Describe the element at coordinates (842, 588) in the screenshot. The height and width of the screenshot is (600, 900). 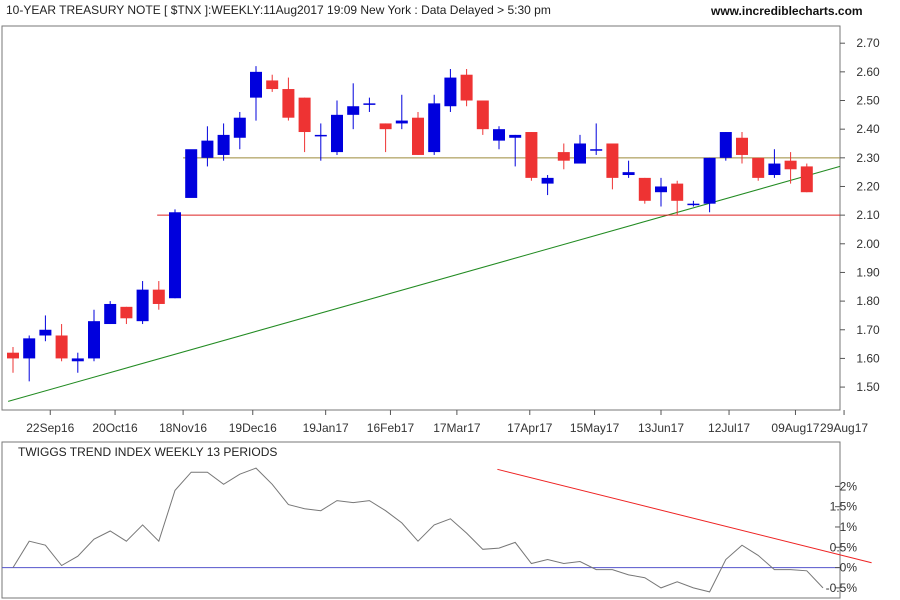
I see `indicator-tick-label: -0.5%` at that location.